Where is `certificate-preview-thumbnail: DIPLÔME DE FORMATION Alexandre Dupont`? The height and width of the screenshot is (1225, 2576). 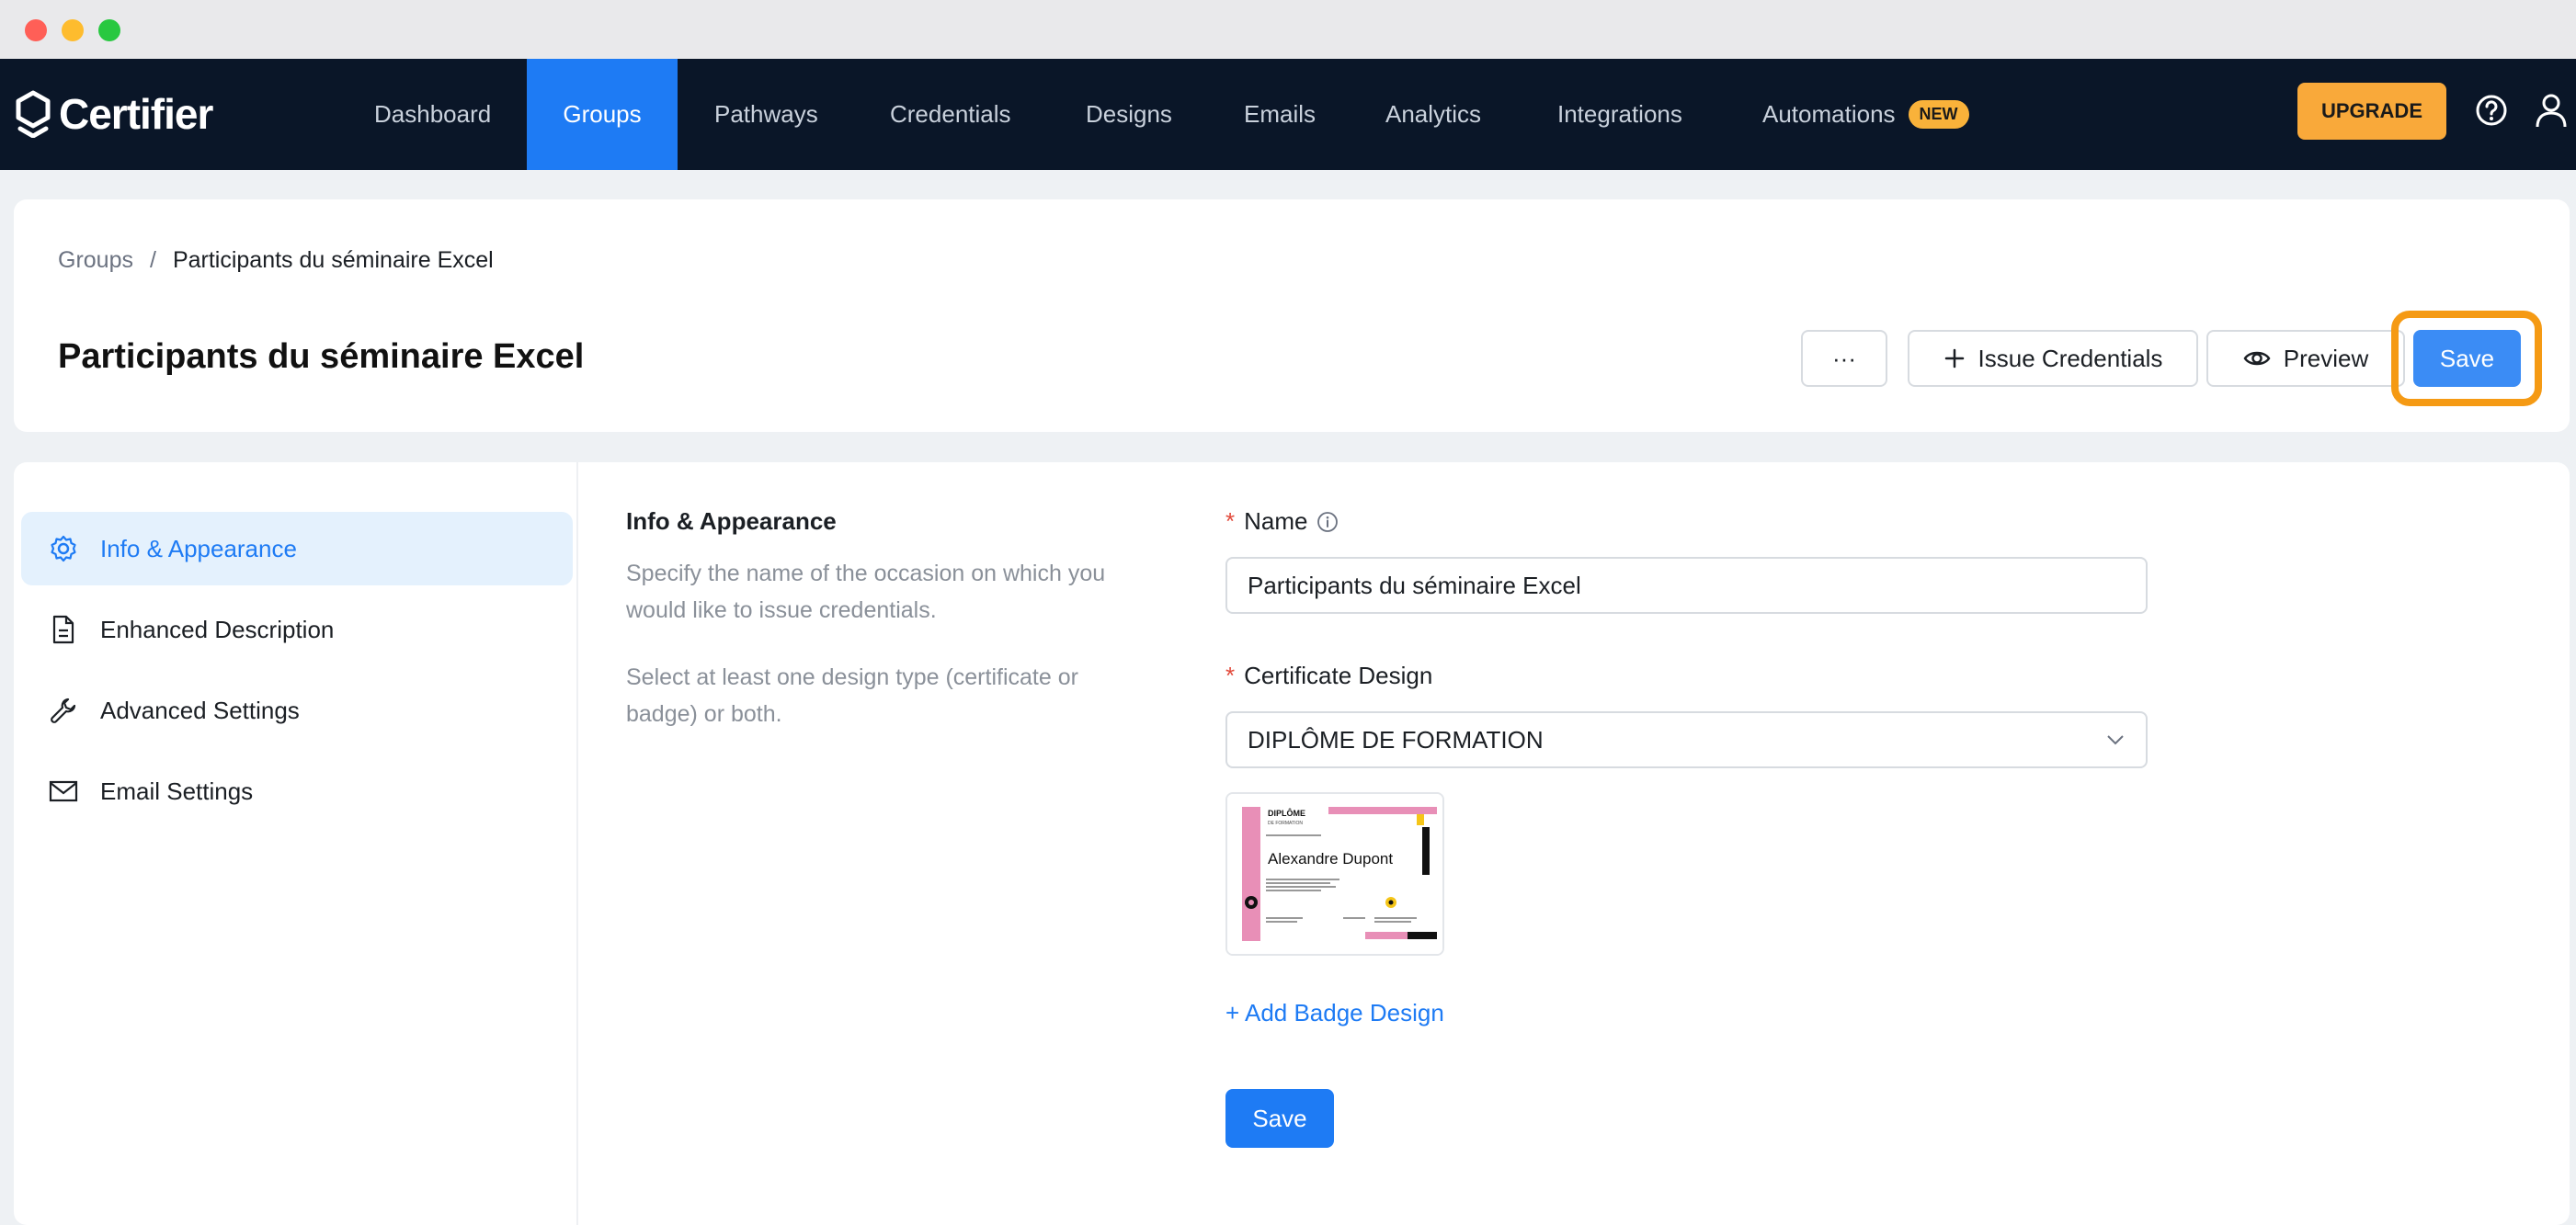
certificate-preview-thumbnail: DIPLÔME DE FORMATION Alexandre Dupont is located at coordinates (1334, 874).